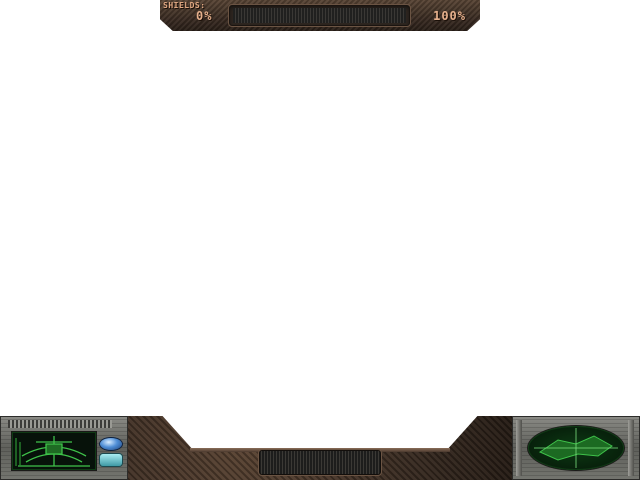  I want to click on vehicle-schematic-icon, so click(52, 451).